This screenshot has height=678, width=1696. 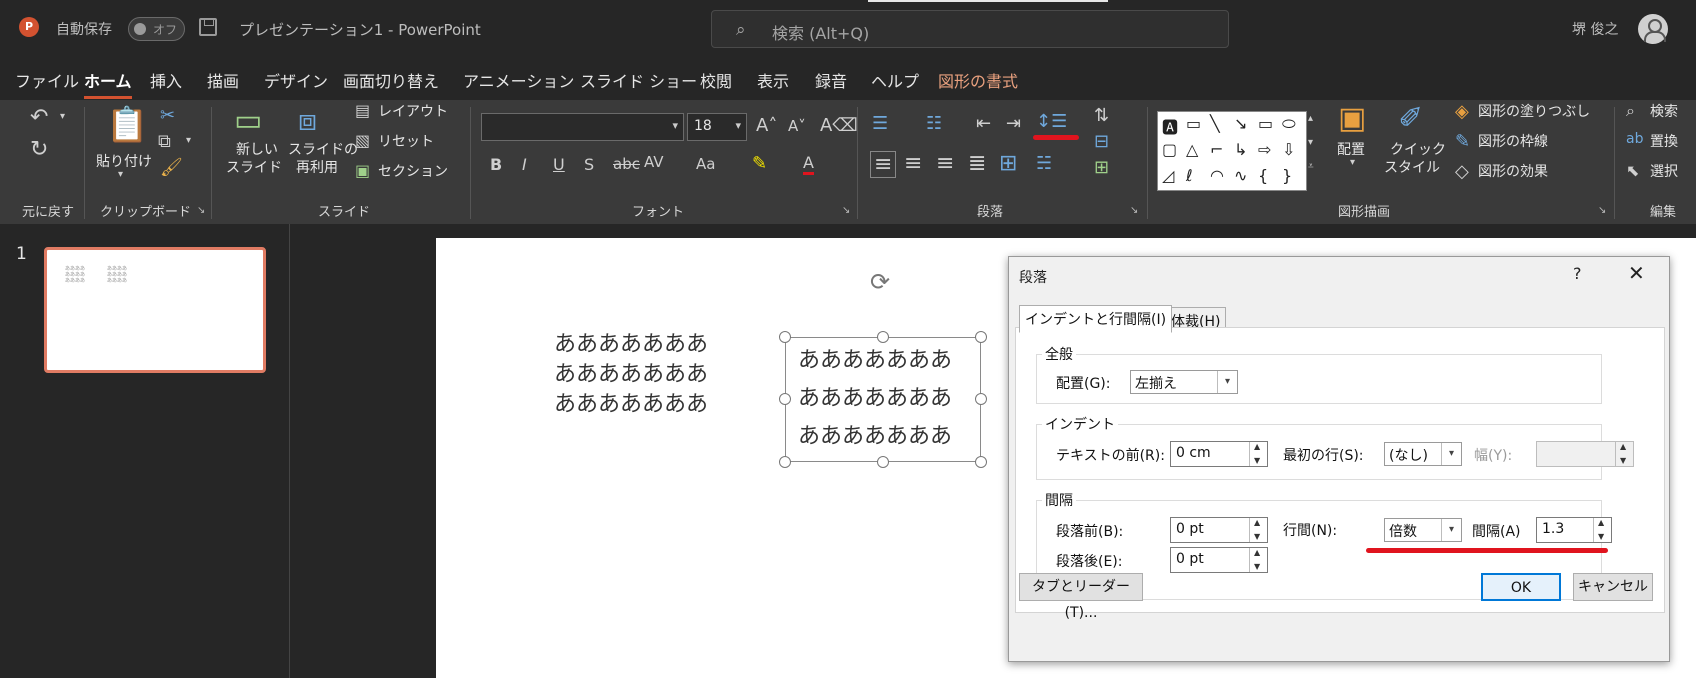 I want to click on align-text-icon: ⊟, so click(x=1101, y=141).